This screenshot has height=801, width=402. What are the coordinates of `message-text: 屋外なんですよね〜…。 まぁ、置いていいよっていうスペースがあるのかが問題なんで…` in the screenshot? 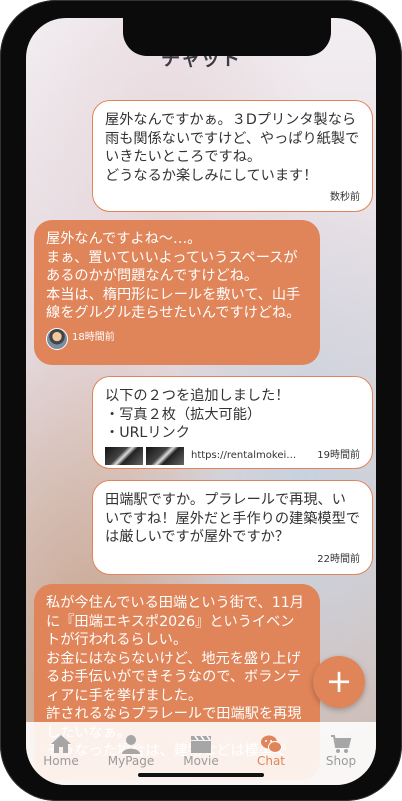 It's located at (173, 276).